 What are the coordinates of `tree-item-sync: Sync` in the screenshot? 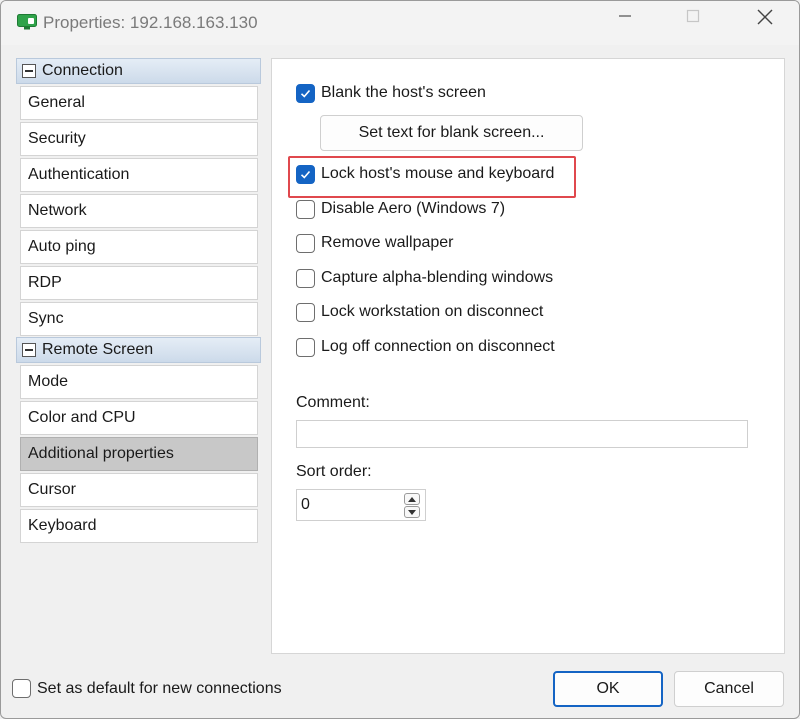 It's located at (139, 319).